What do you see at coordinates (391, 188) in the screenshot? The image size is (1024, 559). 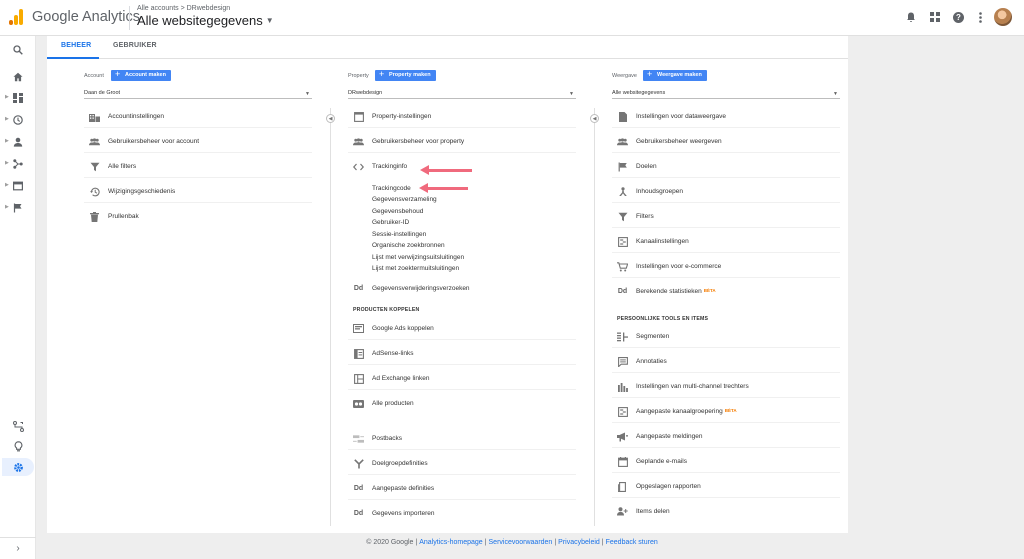 I see `sub-link-trackingcode: Trackingcode` at bounding box center [391, 188].